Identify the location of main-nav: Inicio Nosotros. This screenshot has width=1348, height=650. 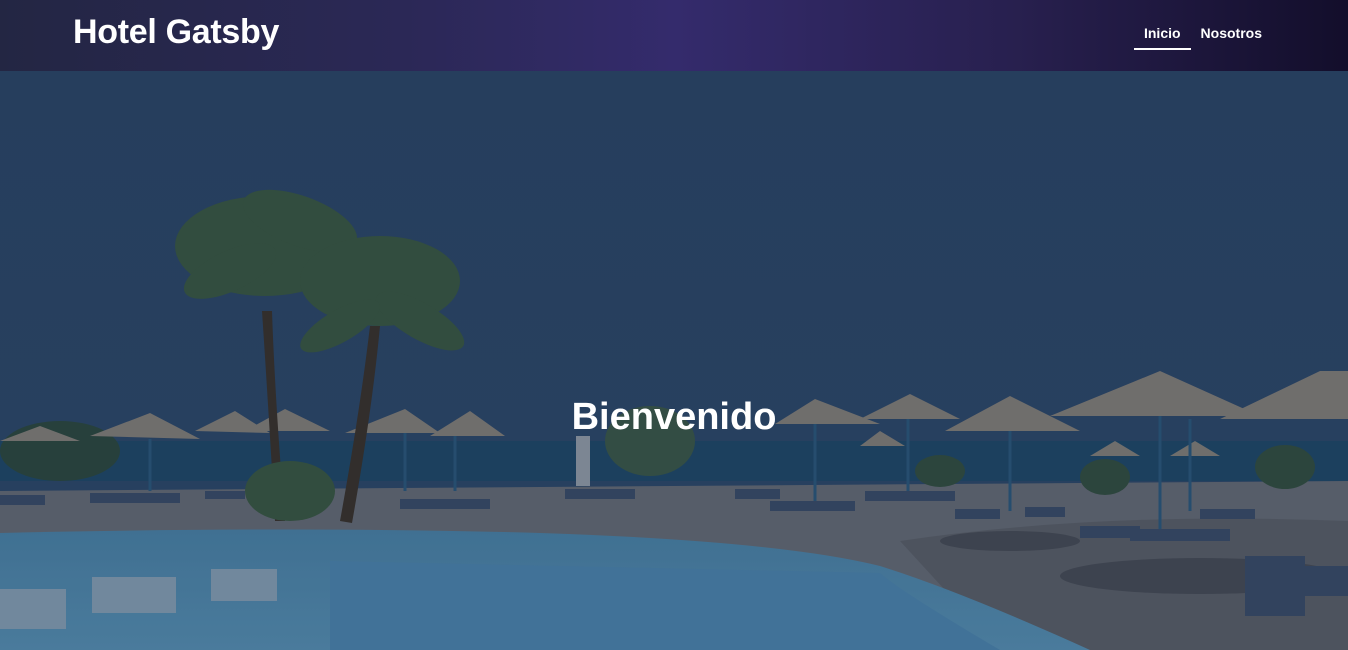
(1202, 34).